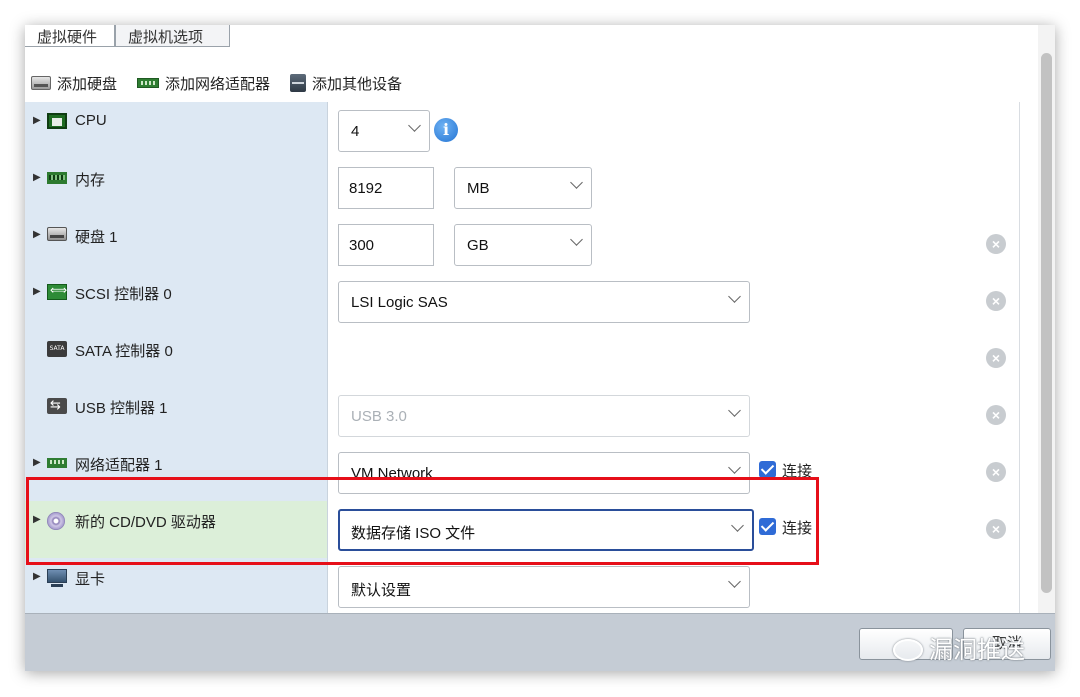 This screenshot has width=1080, height=697. What do you see at coordinates (386, 188) in the screenshot?
I see `memory-size-input: 8192` at bounding box center [386, 188].